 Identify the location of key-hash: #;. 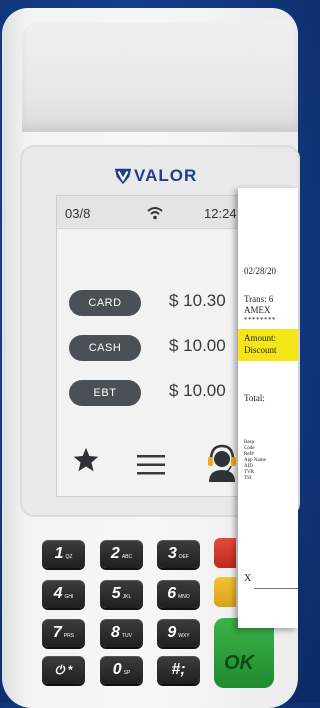
(178, 670).